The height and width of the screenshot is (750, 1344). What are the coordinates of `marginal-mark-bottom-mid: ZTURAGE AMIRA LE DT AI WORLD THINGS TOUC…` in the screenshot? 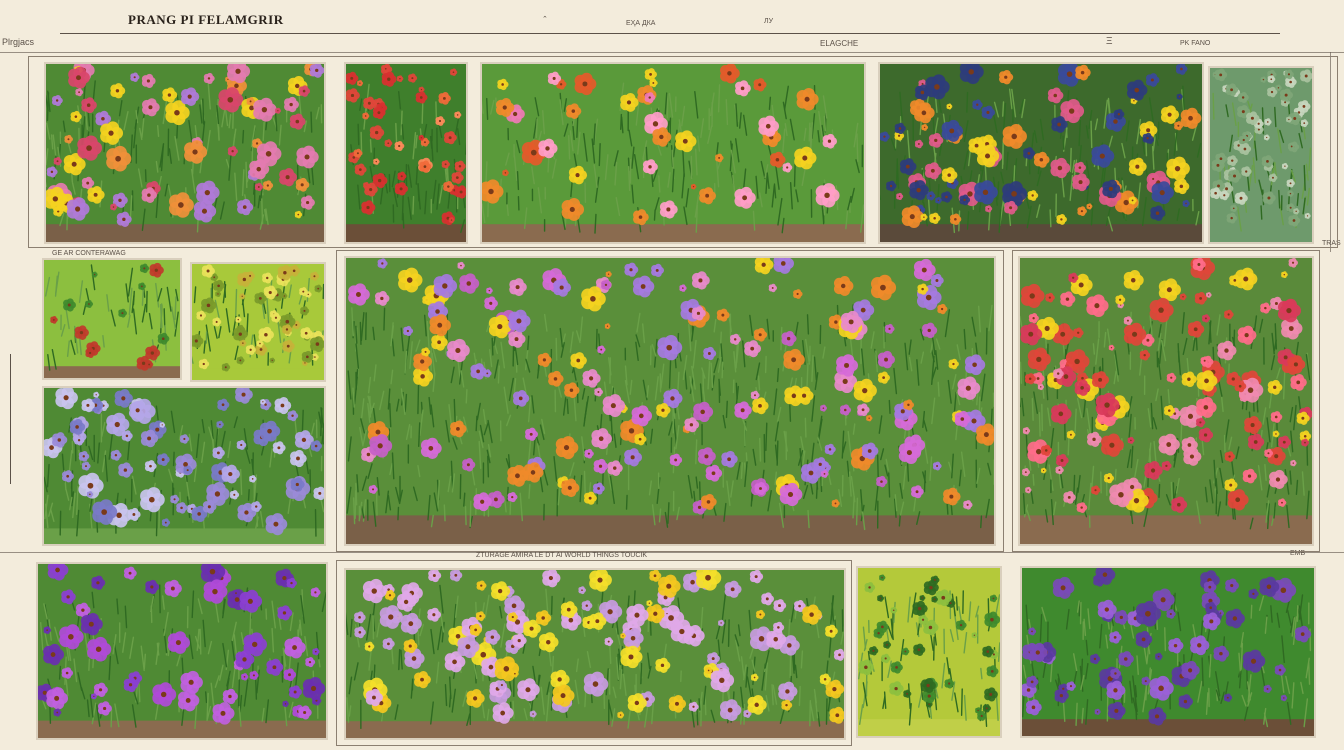 It's located at (562, 555).